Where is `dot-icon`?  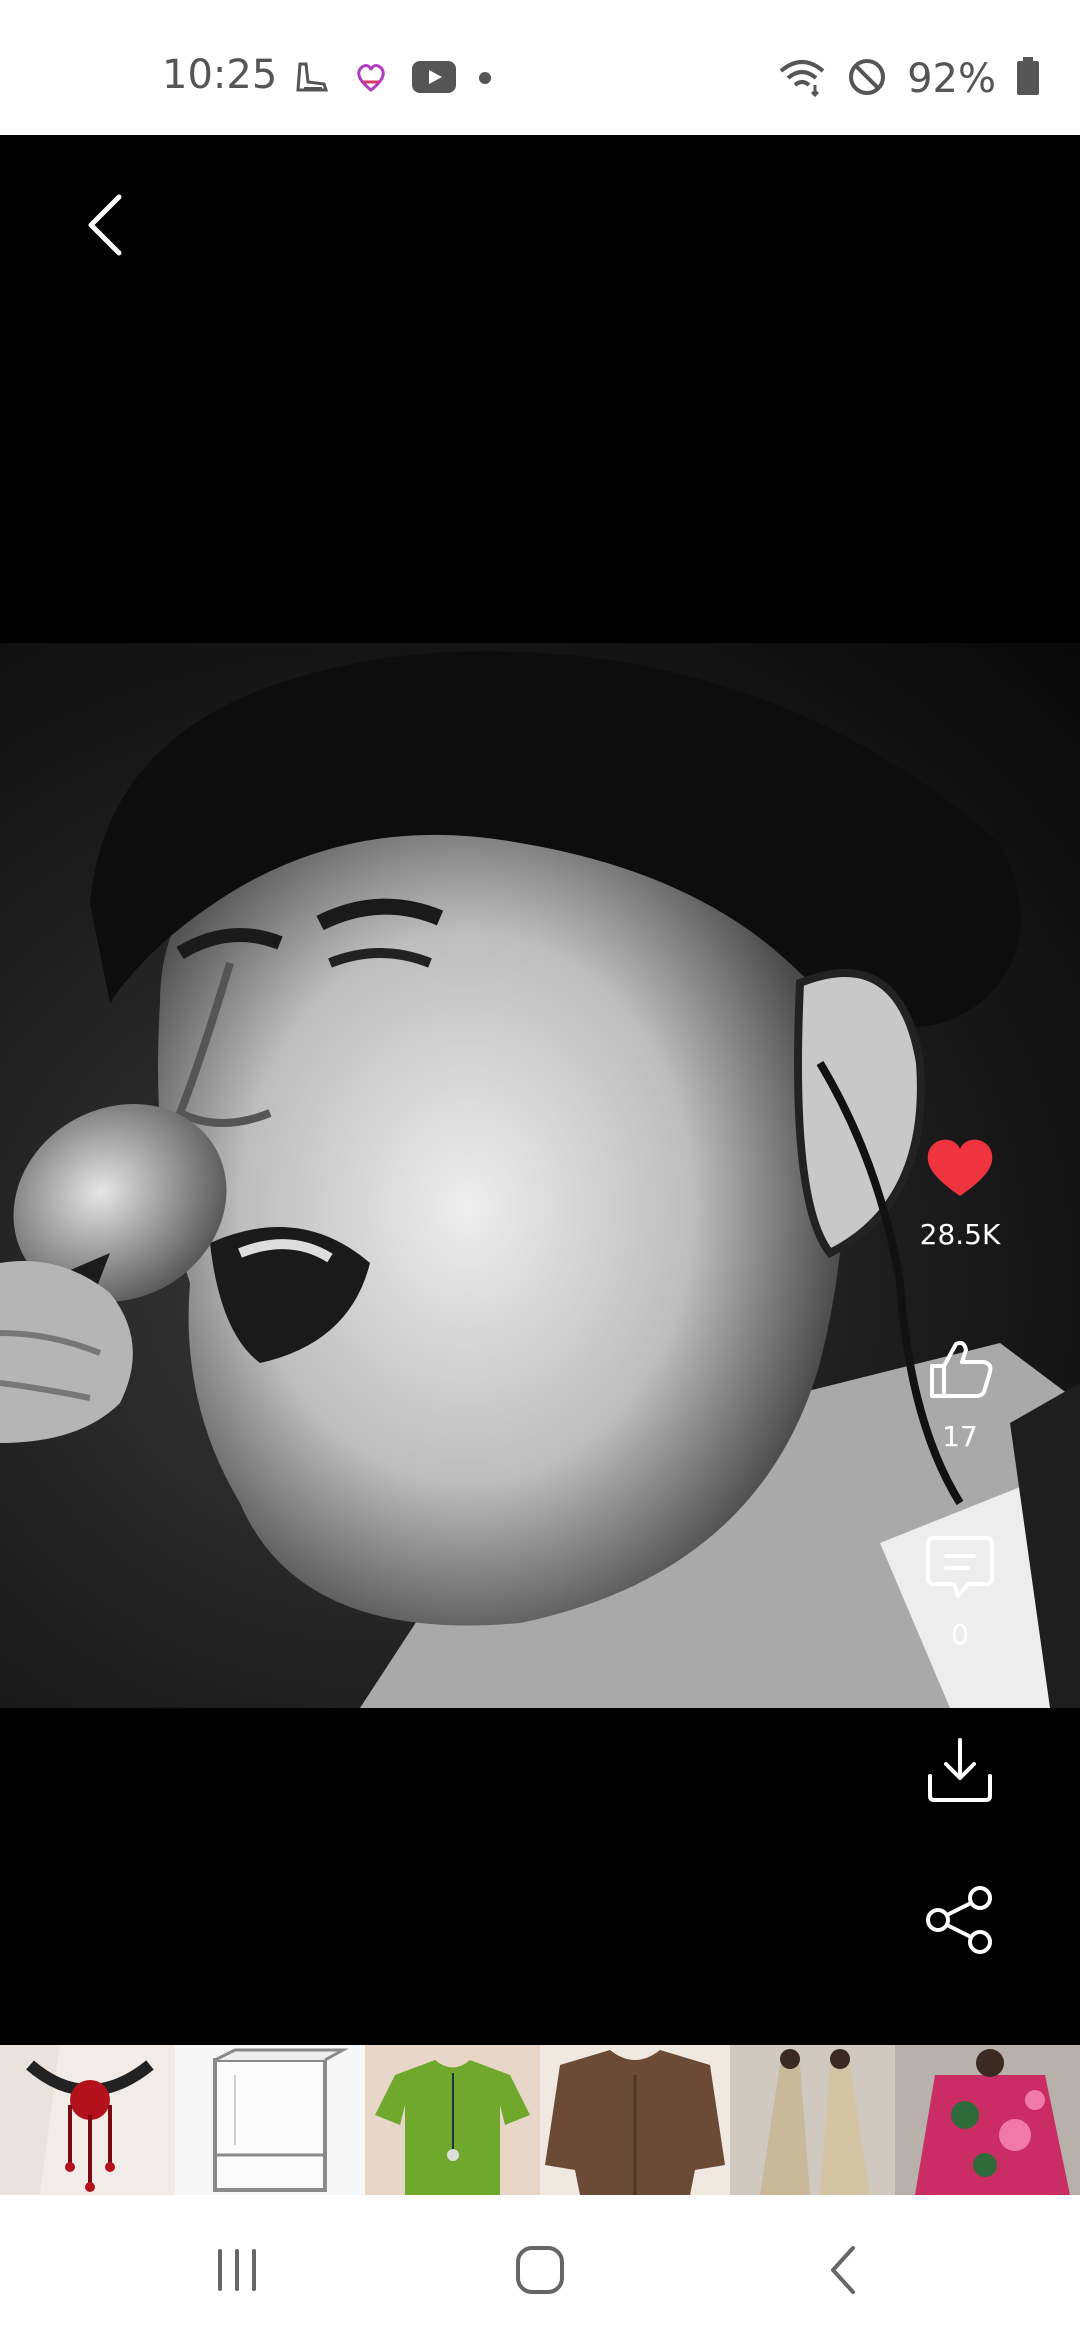
dot-icon is located at coordinates (485, 79).